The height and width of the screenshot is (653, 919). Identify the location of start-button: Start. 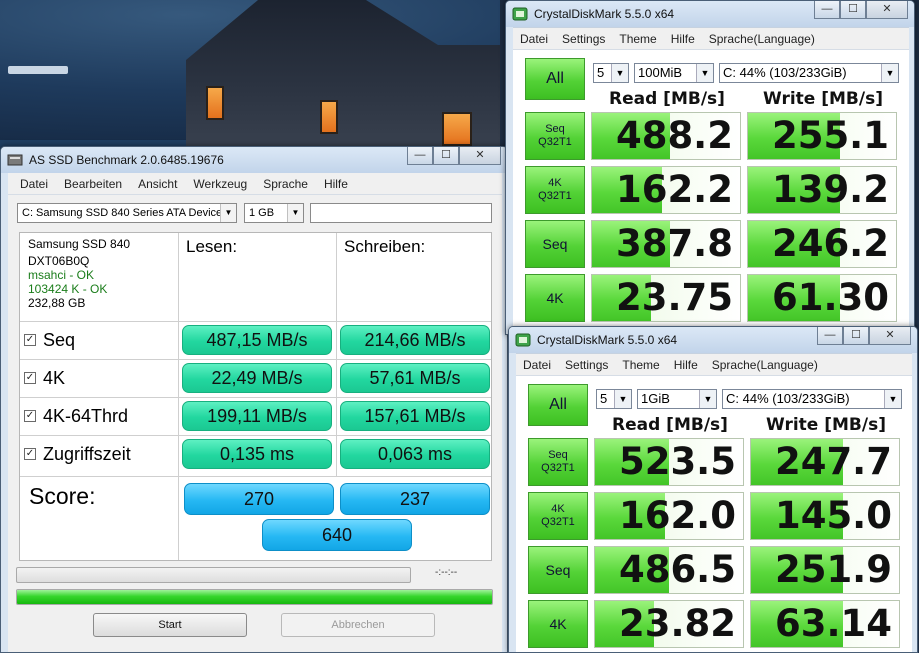
(170, 625).